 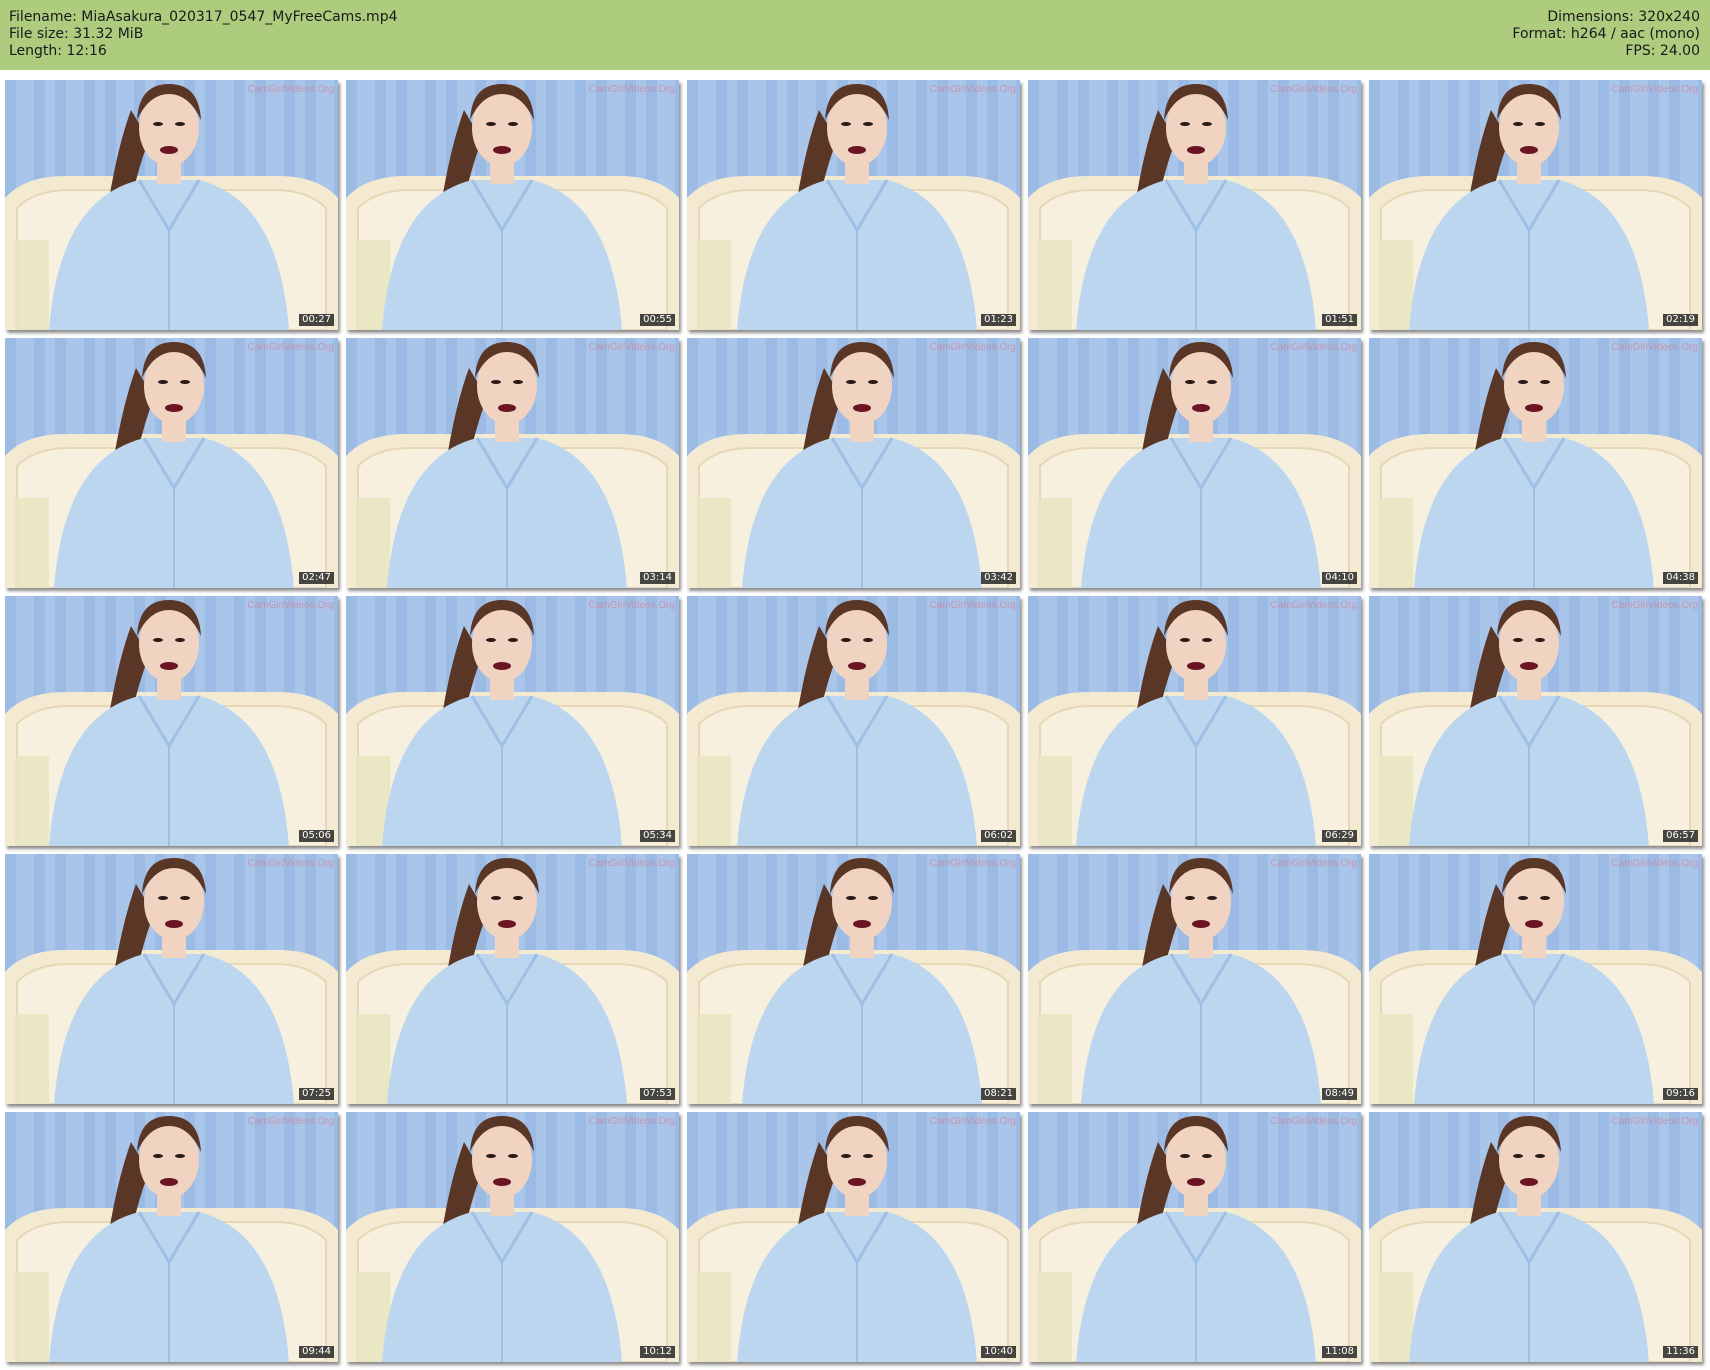 I want to click on timestamp-label: 10:12, so click(x=657, y=1352).